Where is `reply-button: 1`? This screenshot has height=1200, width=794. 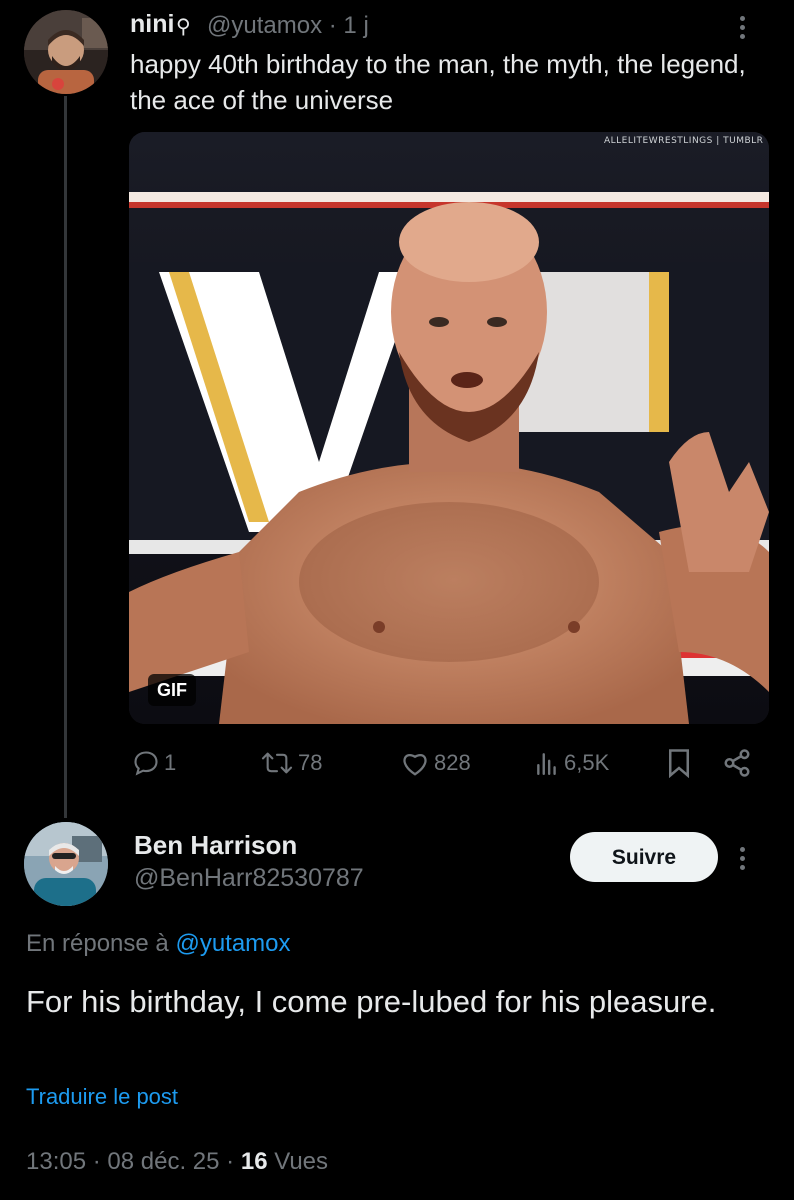 reply-button: 1 is located at coordinates (154, 763).